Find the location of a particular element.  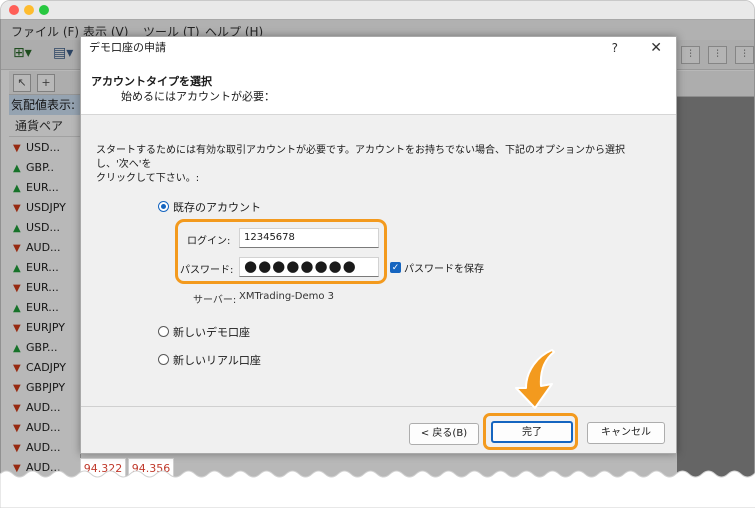

instruction-line-2: クリックして下さい。: is located at coordinates (148, 178).